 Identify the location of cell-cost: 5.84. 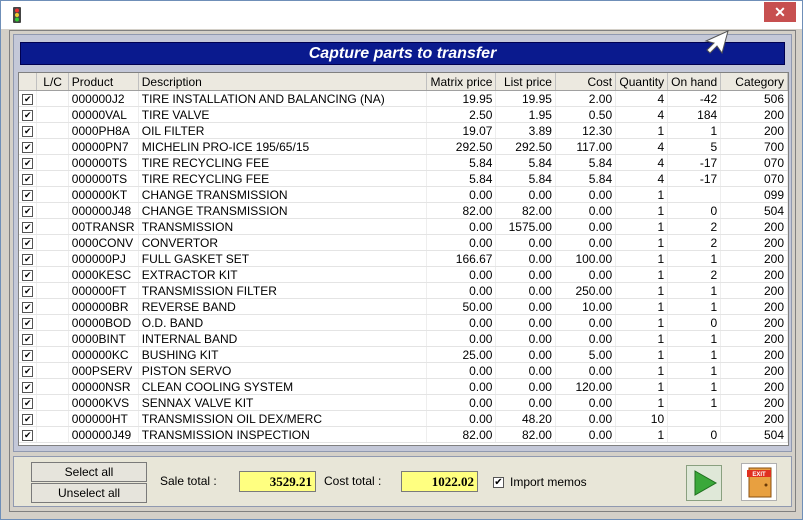
(586, 162).